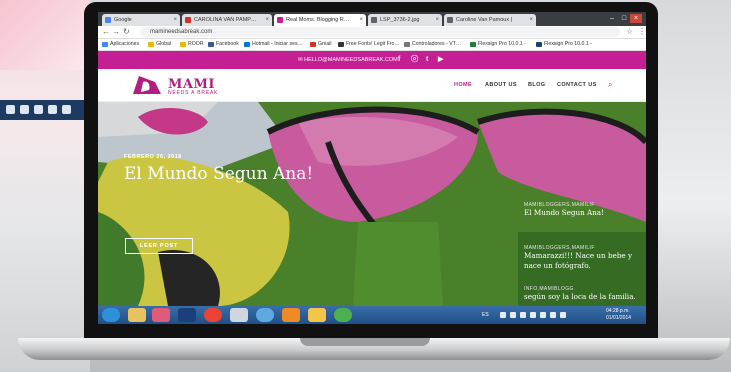 The image size is (731, 372). I want to click on tab-label: LSP_3736-2.jpg, so click(400, 20).